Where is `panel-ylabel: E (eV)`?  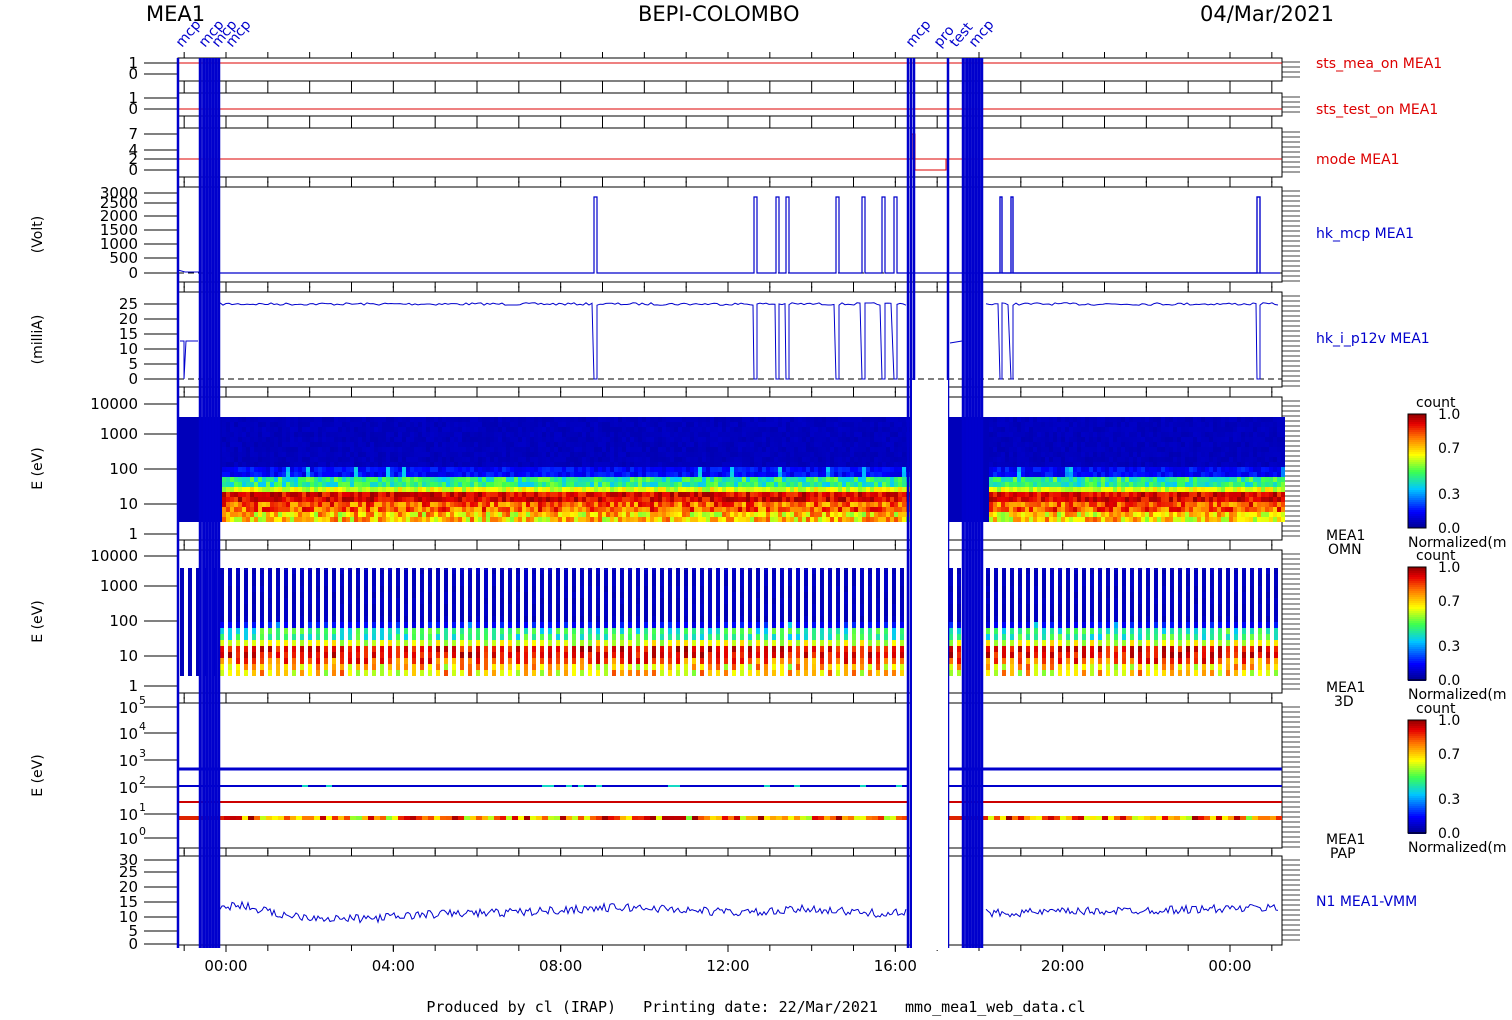
panel-ylabel: E (eV) is located at coordinates (38, 468).